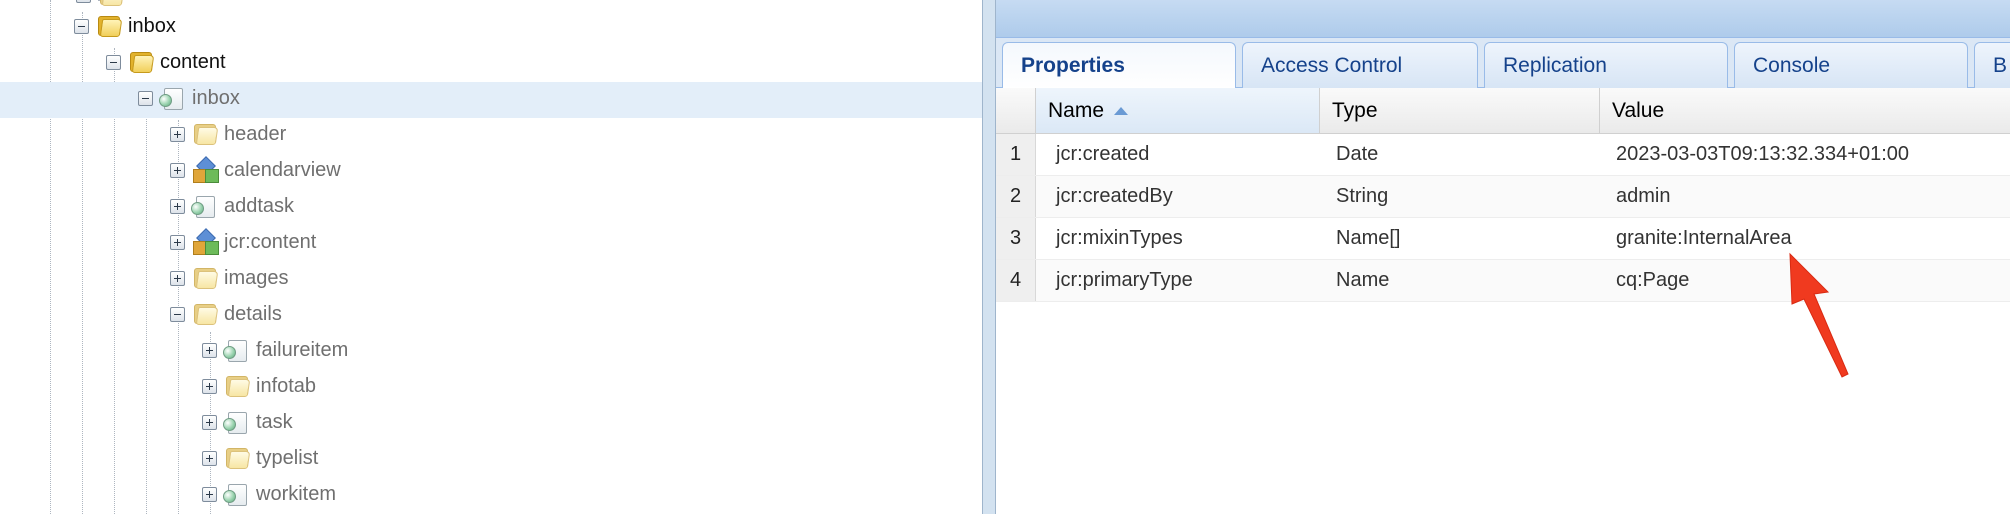 The height and width of the screenshot is (514, 2010). I want to click on tree-node-header: header, so click(228, 134).